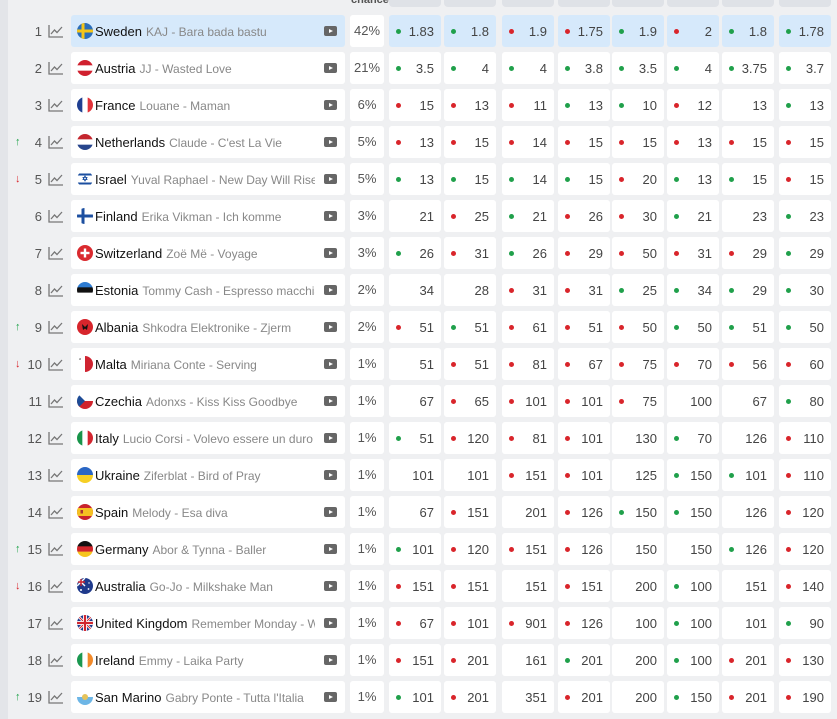 The image size is (837, 719). What do you see at coordinates (415, 31) in the screenshot?
I see `odds-cell: 1.83` at bounding box center [415, 31].